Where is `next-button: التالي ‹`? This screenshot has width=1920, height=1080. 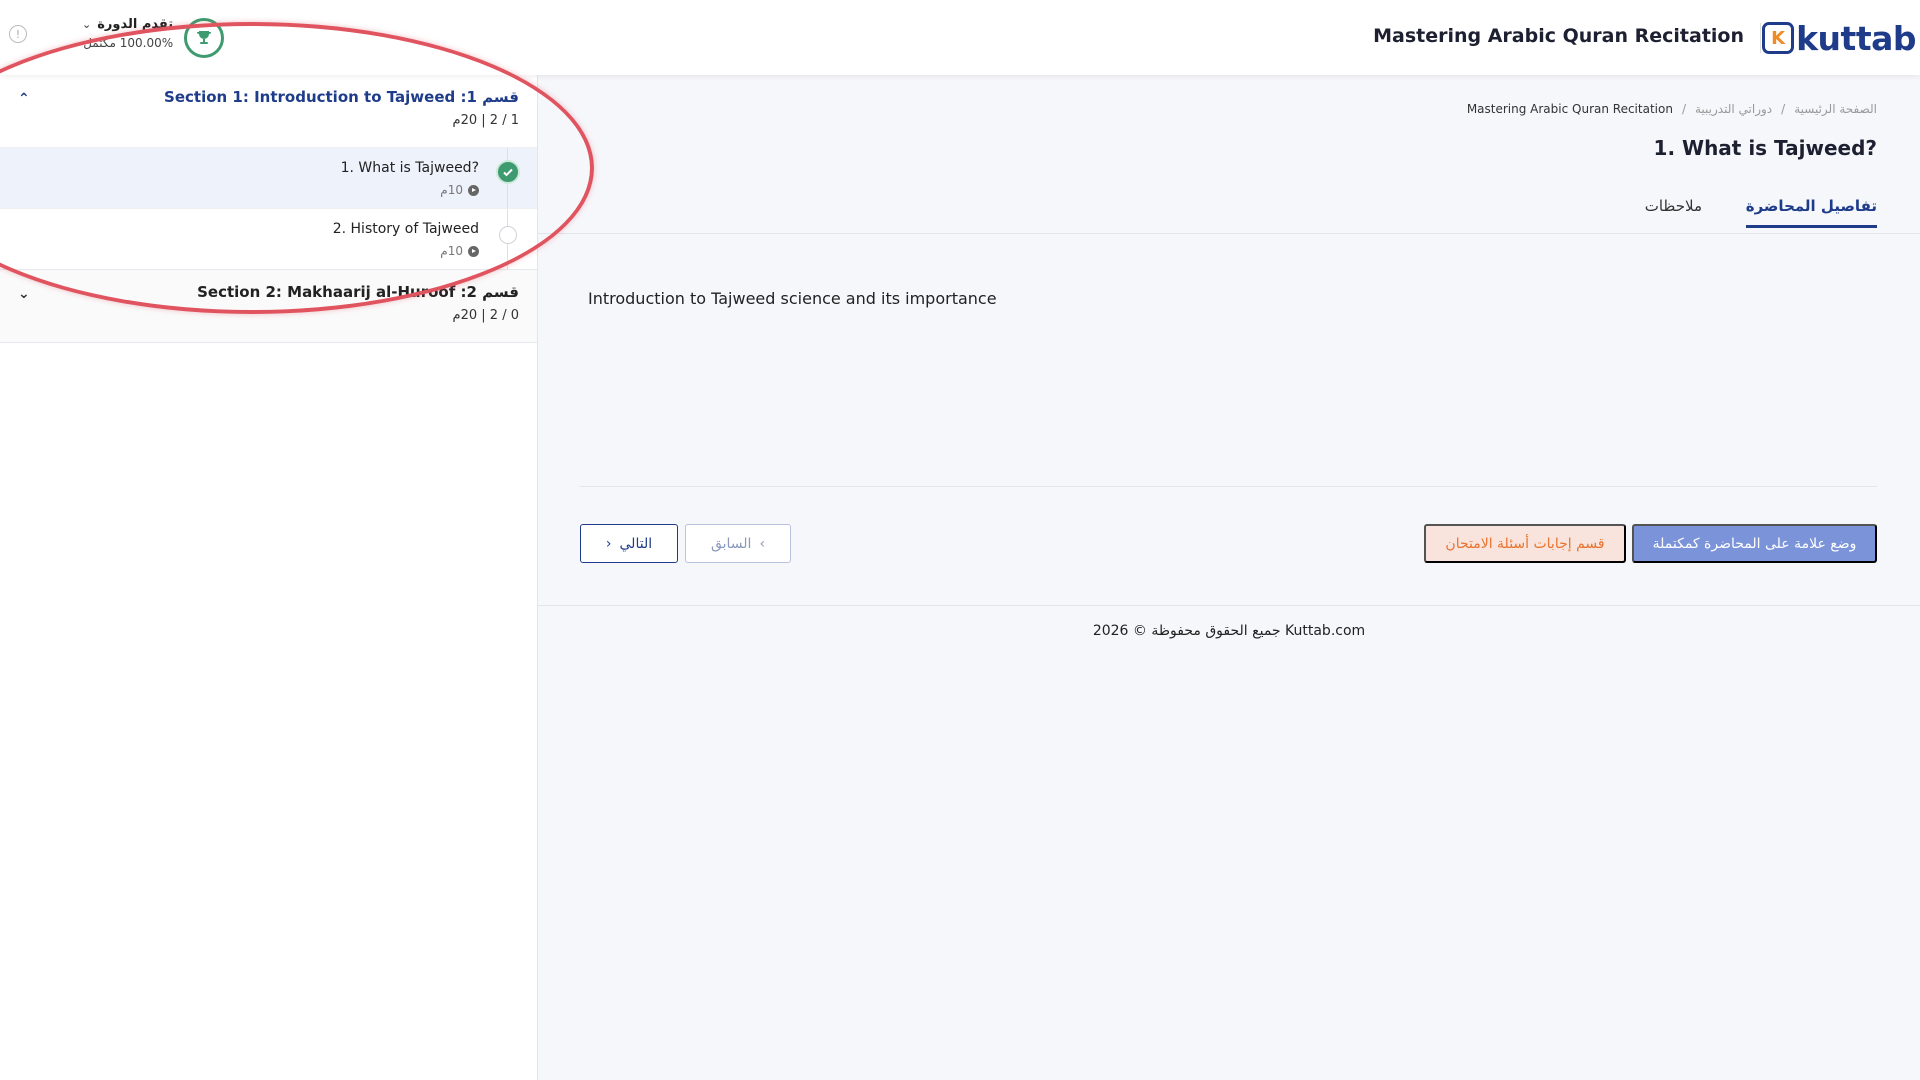 next-button: التالي ‹ is located at coordinates (629, 543).